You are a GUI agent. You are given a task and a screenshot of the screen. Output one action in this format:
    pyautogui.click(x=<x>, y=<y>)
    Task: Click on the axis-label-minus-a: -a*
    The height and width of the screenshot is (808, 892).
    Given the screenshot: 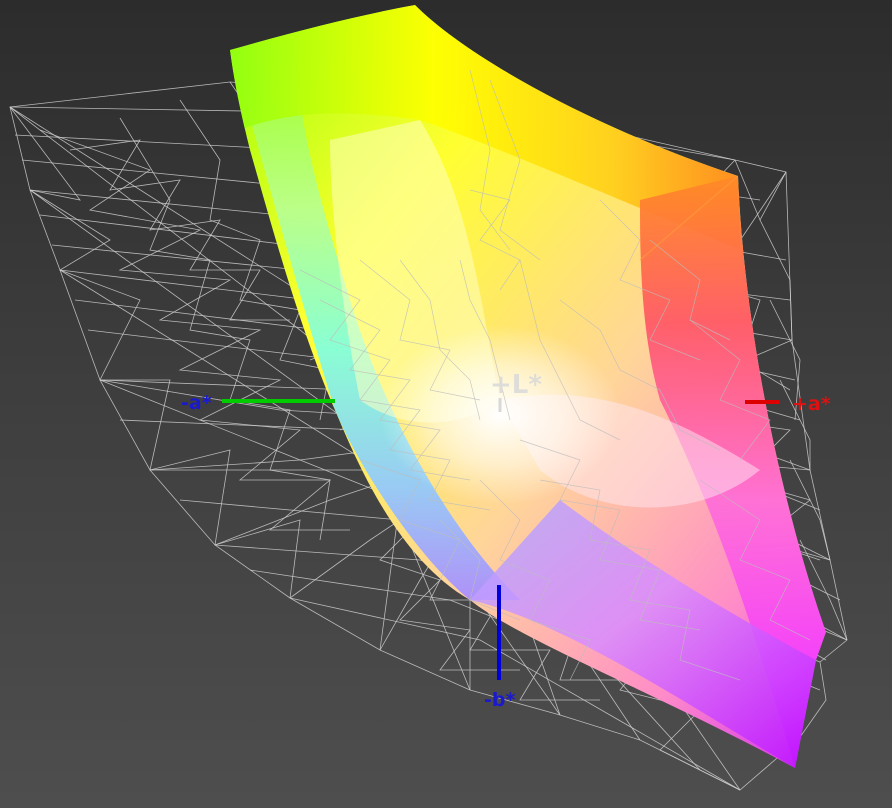 What is the action you would take?
    pyautogui.click(x=196, y=403)
    